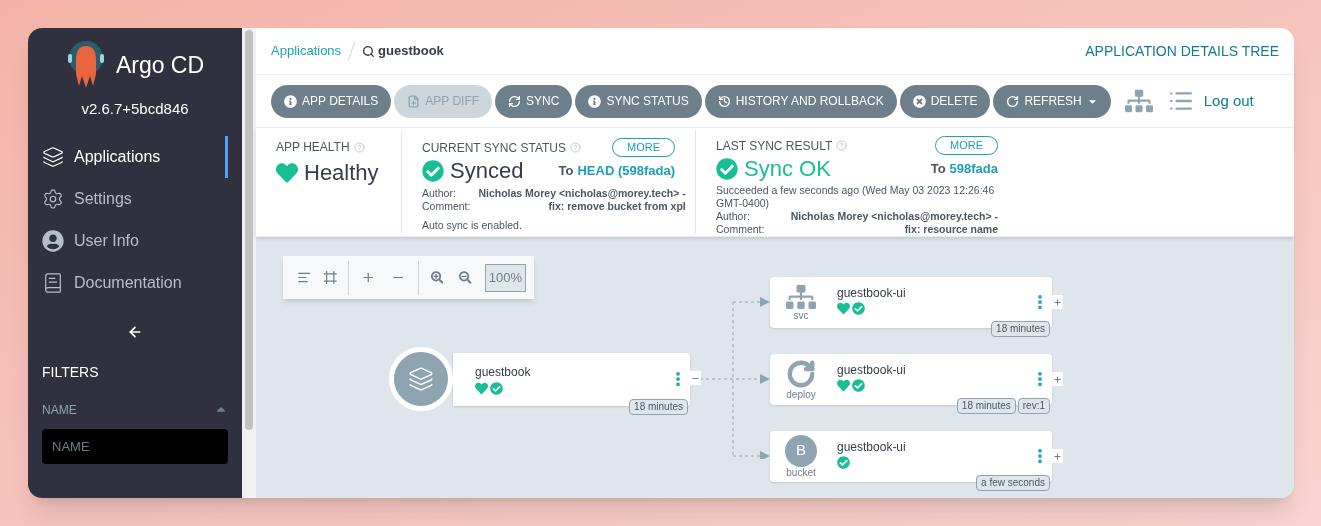 Image resolution: width=1321 pixels, height=526 pixels. I want to click on revision-link: 598fada, so click(973, 169).